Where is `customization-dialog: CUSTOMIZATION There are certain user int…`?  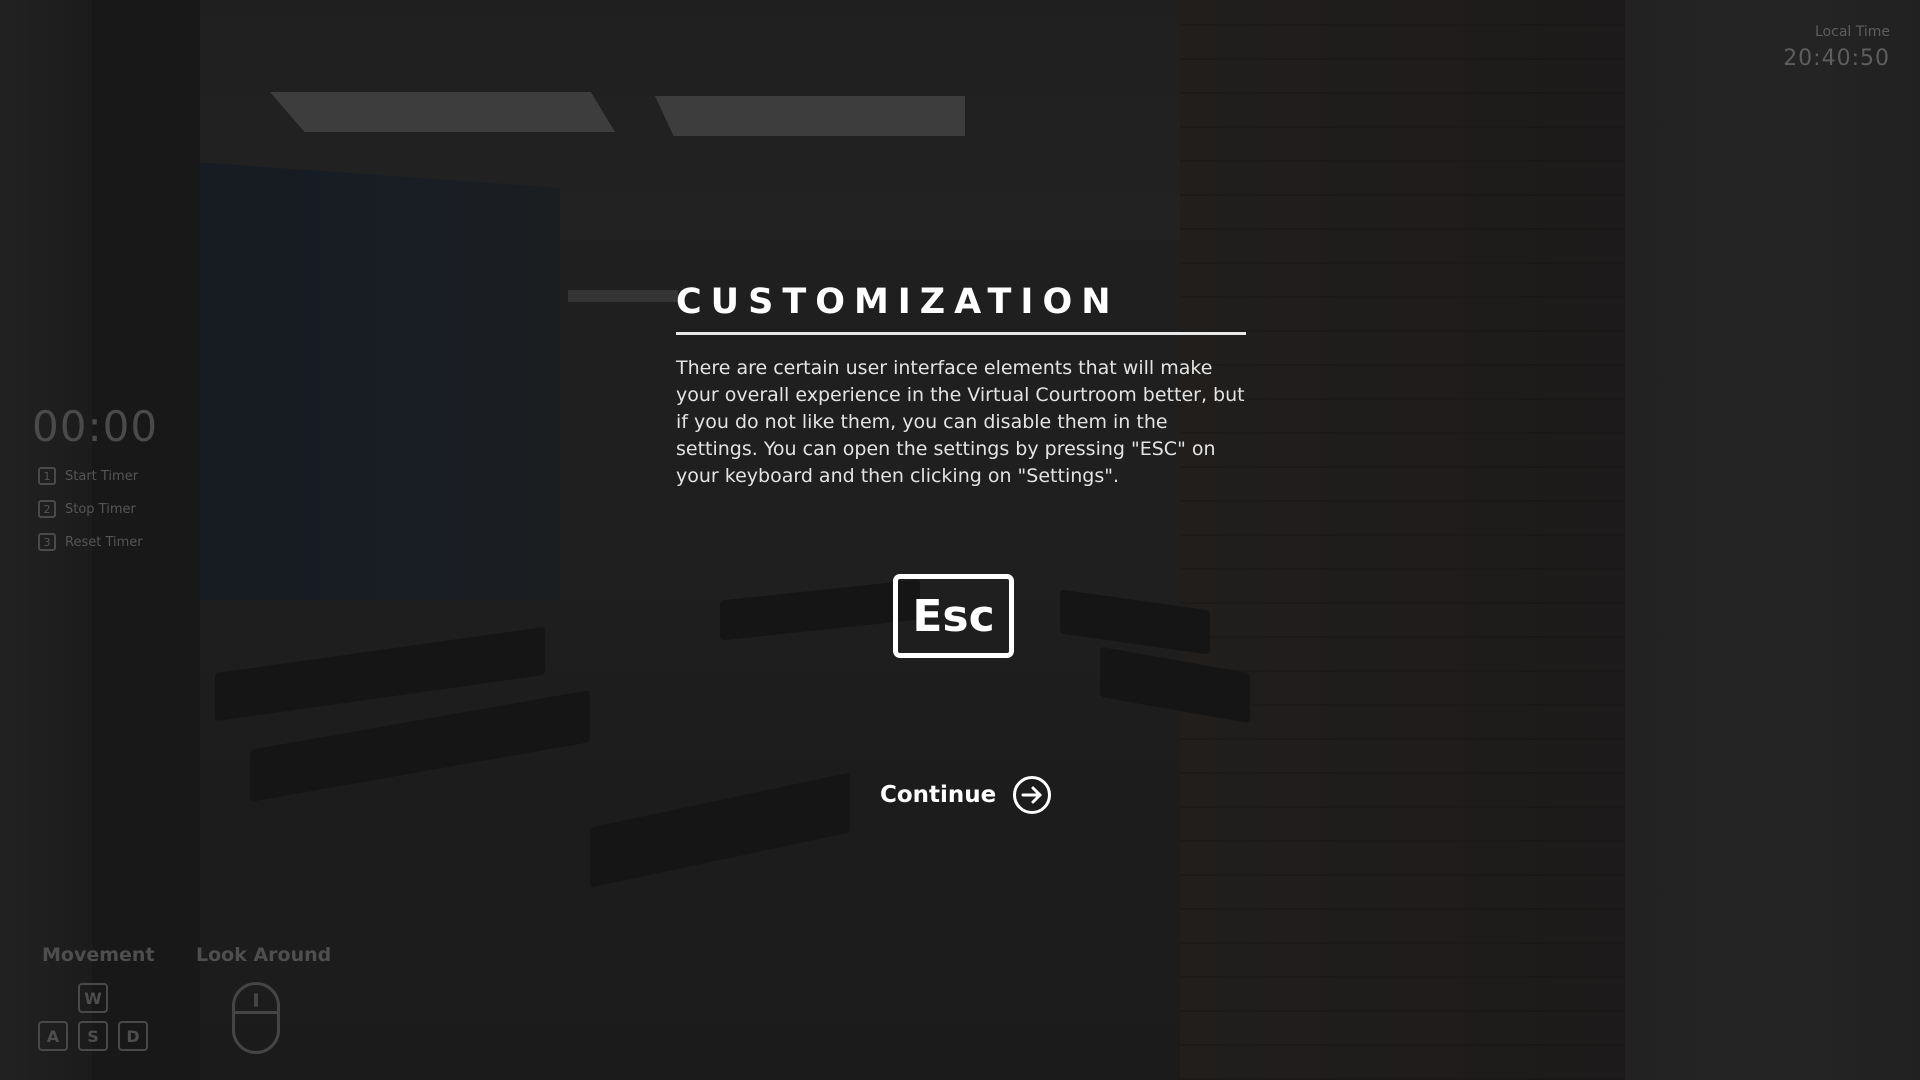
customization-dialog: CUSTOMIZATION There are certain user int… is located at coordinates (961, 386).